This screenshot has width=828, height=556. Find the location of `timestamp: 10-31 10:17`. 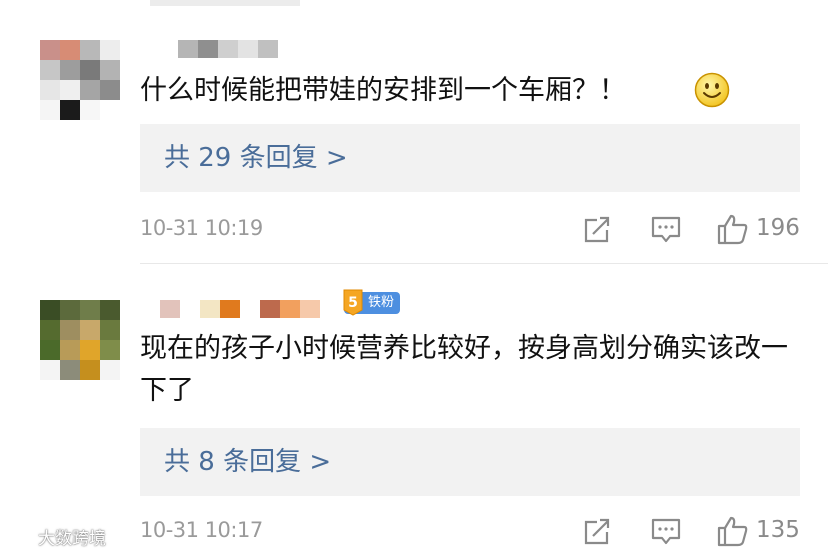

timestamp: 10-31 10:17 is located at coordinates (201, 530).